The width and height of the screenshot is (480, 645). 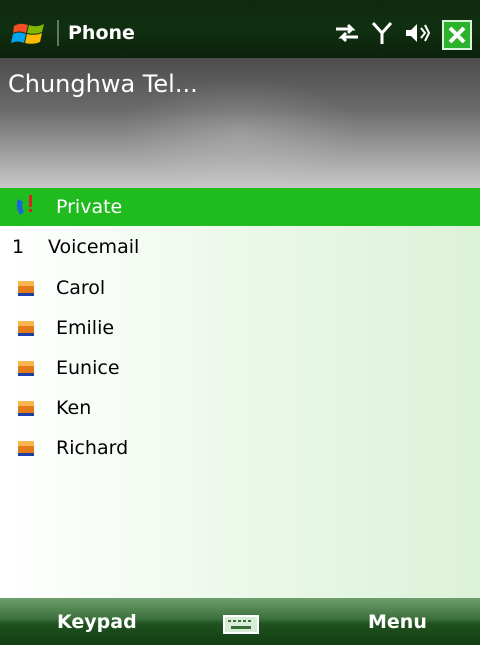 I want to click on list-item-ken: Ken, so click(x=240, y=408).